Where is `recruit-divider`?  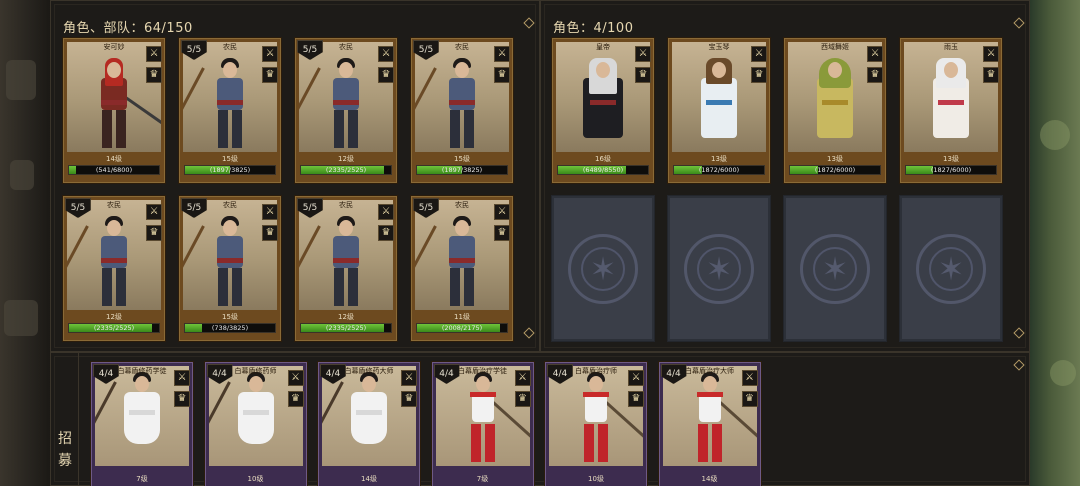 recruit-divider is located at coordinates (78, 419).